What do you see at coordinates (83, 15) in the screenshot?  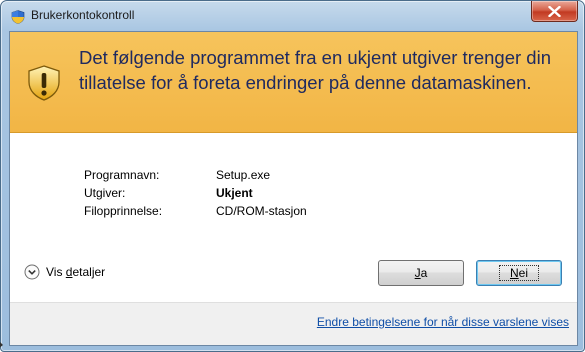 I see `window-title: Brukerkontokontroll` at bounding box center [83, 15].